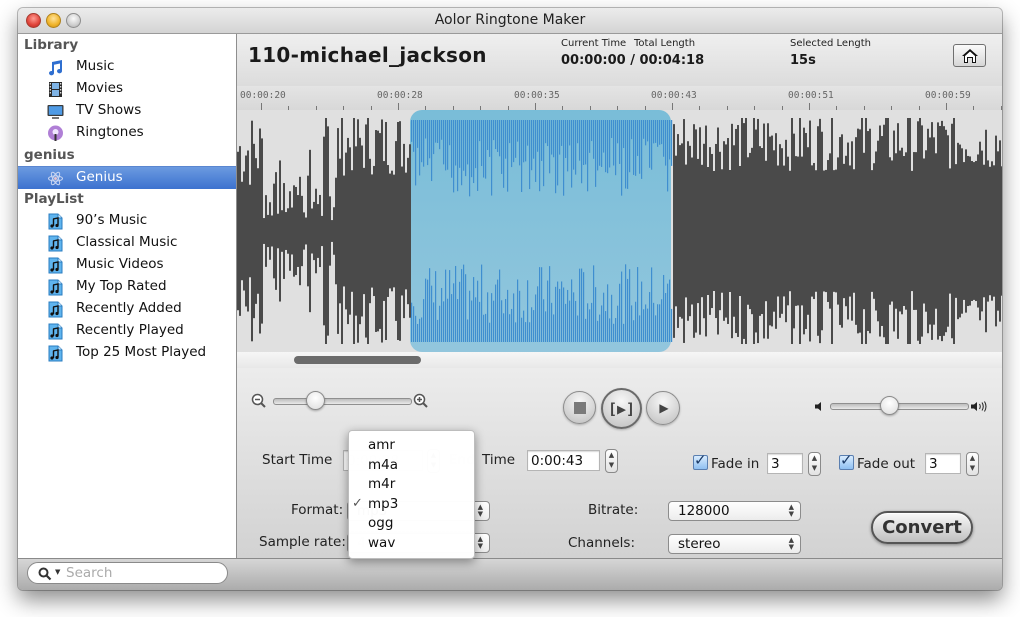  I want to click on end-time-field: 0:00:43, so click(563, 460).